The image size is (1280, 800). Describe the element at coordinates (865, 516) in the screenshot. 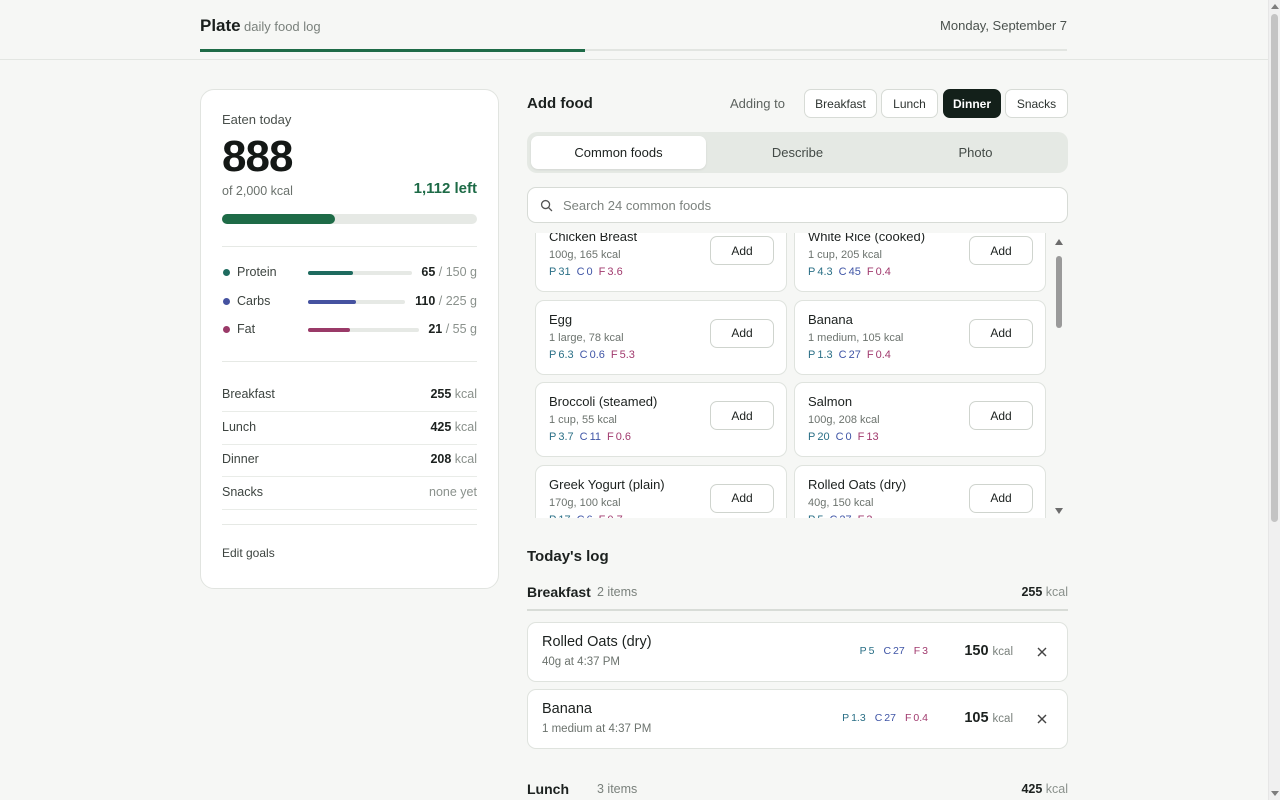

I see `macro-f: F3` at that location.